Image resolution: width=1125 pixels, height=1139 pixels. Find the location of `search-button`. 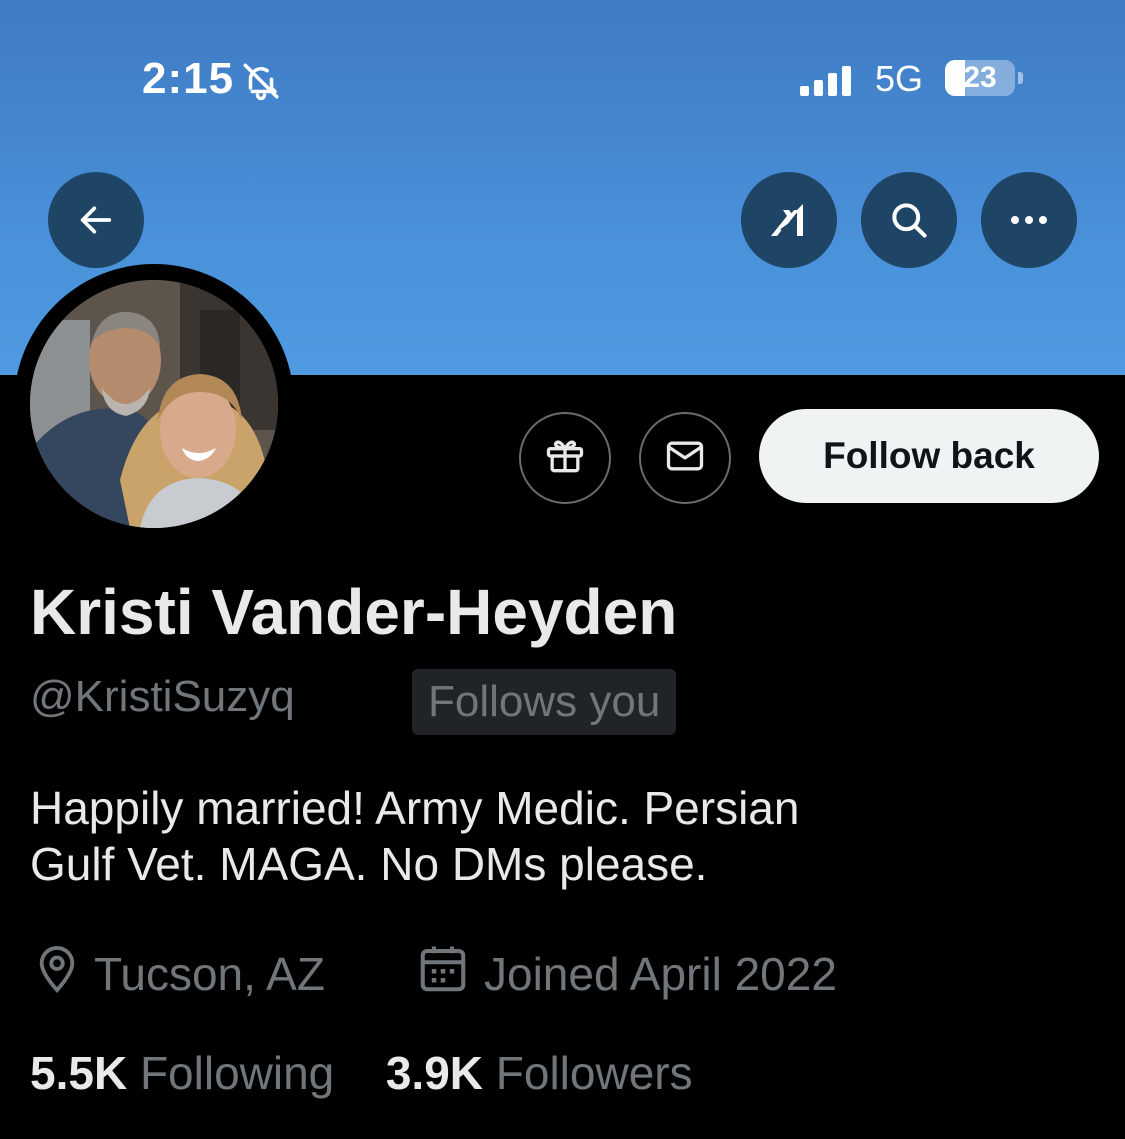

search-button is located at coordinates (909, 220).